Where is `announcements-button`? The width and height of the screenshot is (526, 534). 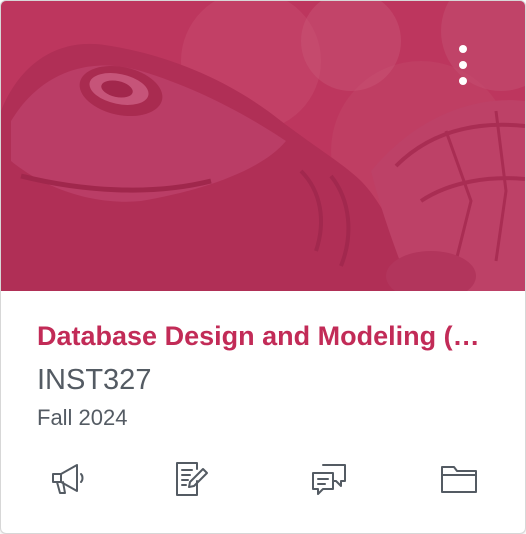 announcements-button is located at coordinates (67, 479).